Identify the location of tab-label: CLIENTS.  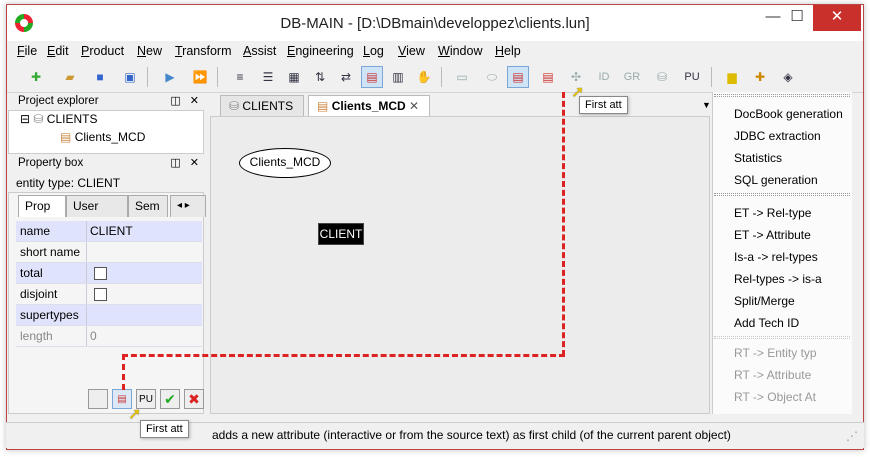
(268, 106).